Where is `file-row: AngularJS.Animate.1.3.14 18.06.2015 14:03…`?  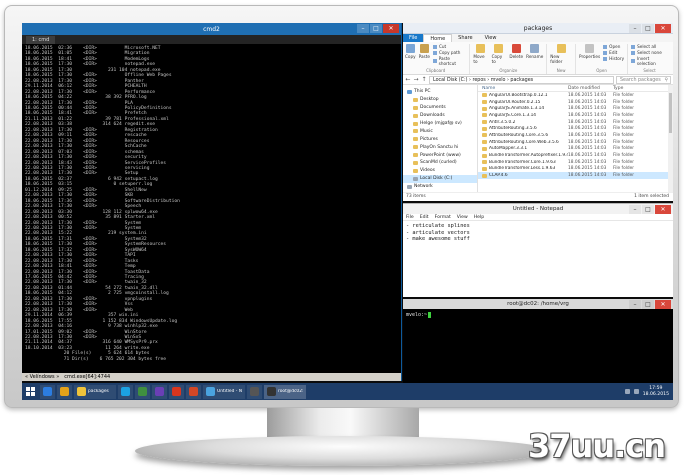
file-row: AngularJS.Animate.1.3.14 18.06.2015 14:03… is located at coordinates (575, 108).